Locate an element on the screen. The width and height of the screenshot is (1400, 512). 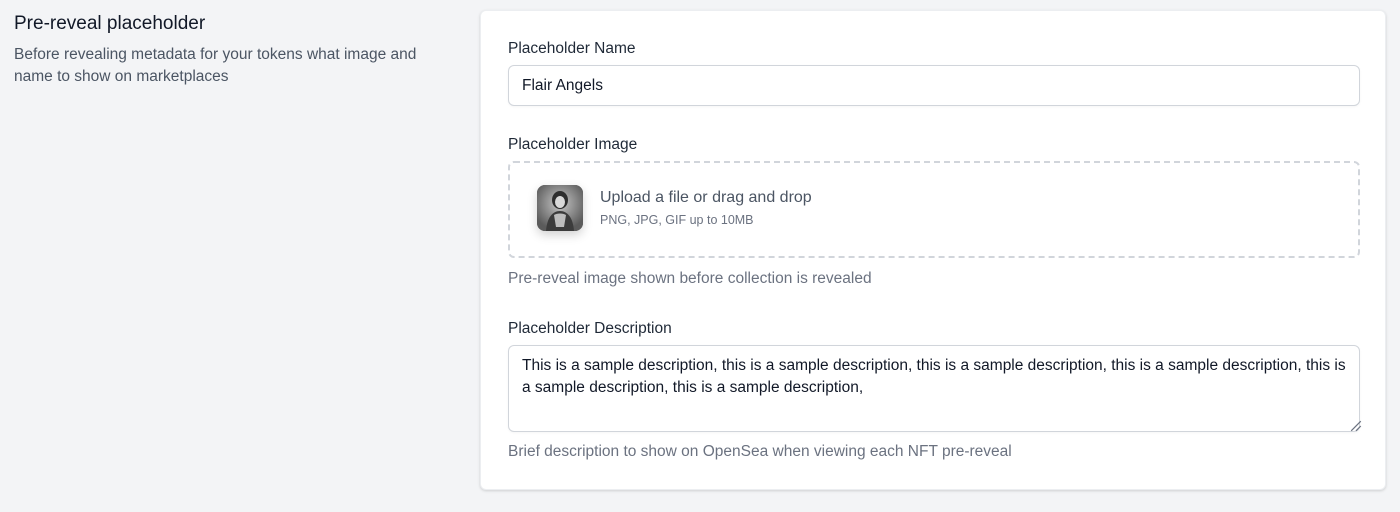
upload-instruction: Upload a file or drag and drop is located at coordinates (706, 198).